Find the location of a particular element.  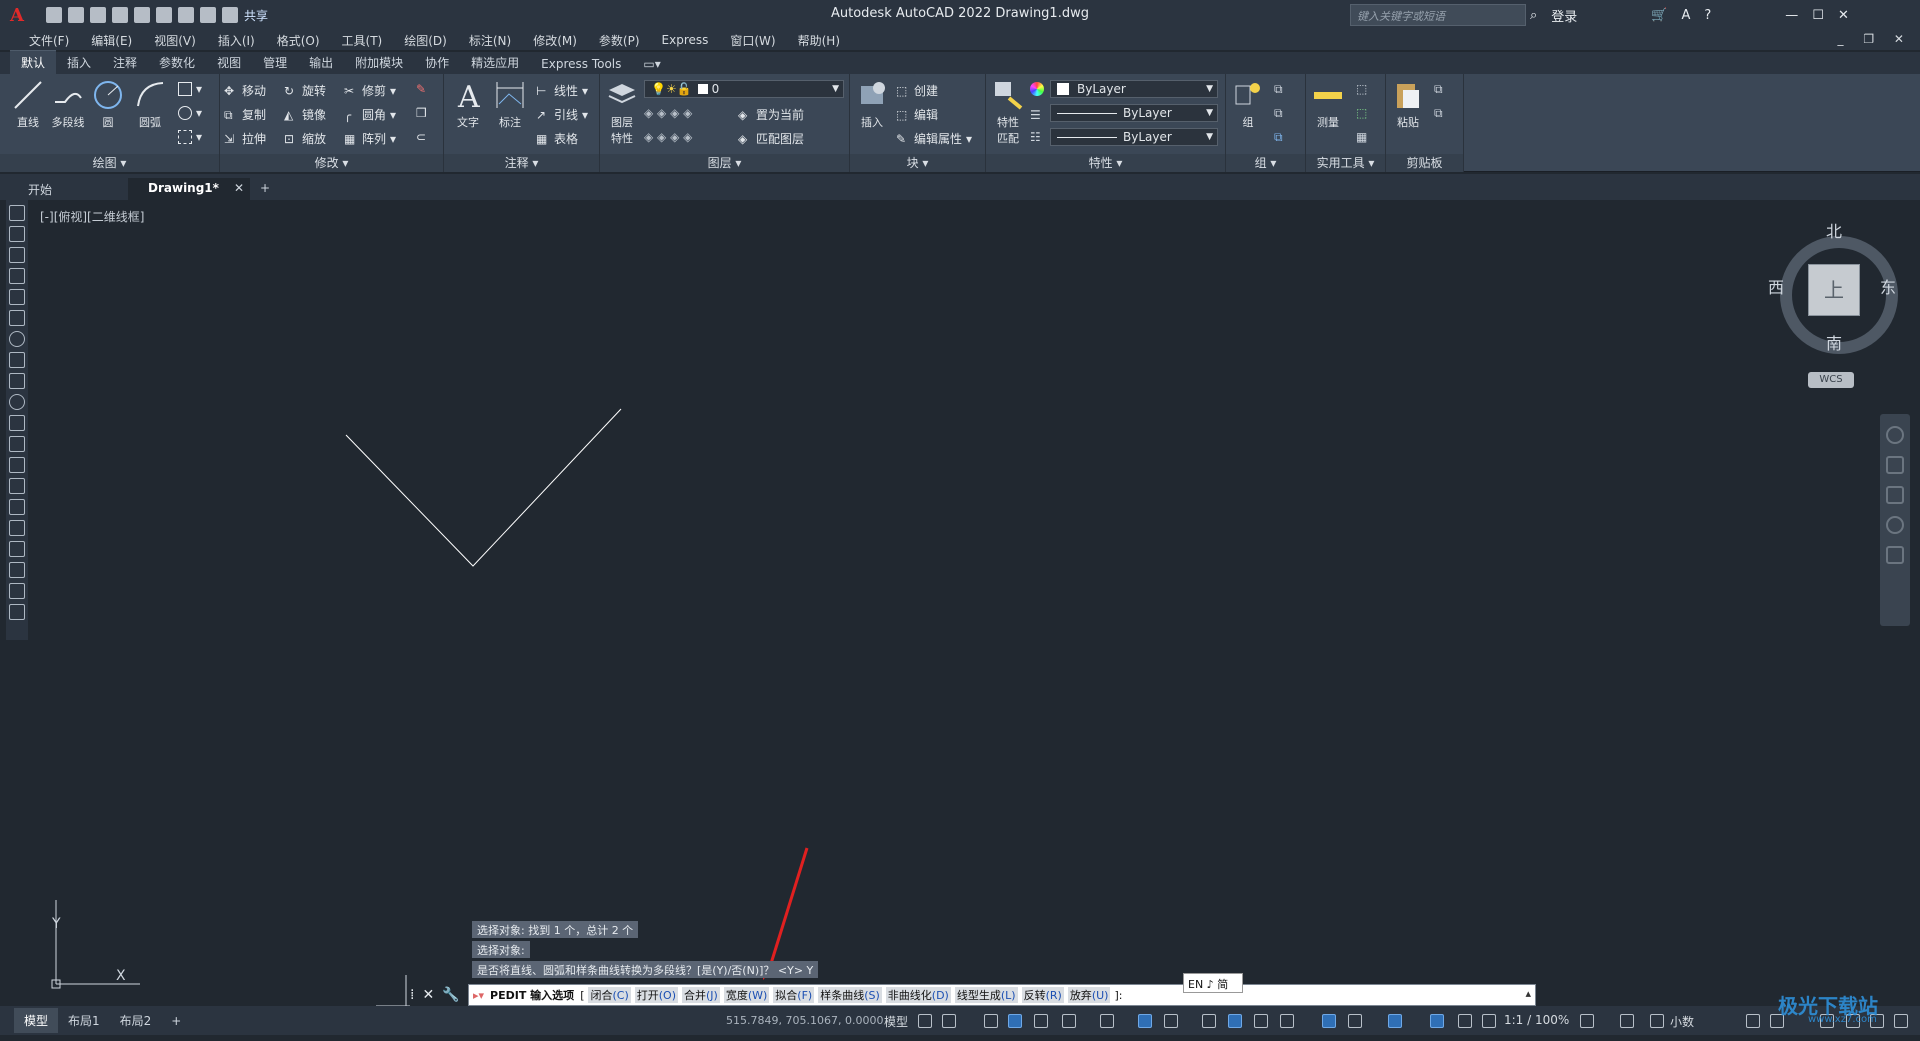

option-decurve: 非曲线化(D) is located at coordinates (918, 995).